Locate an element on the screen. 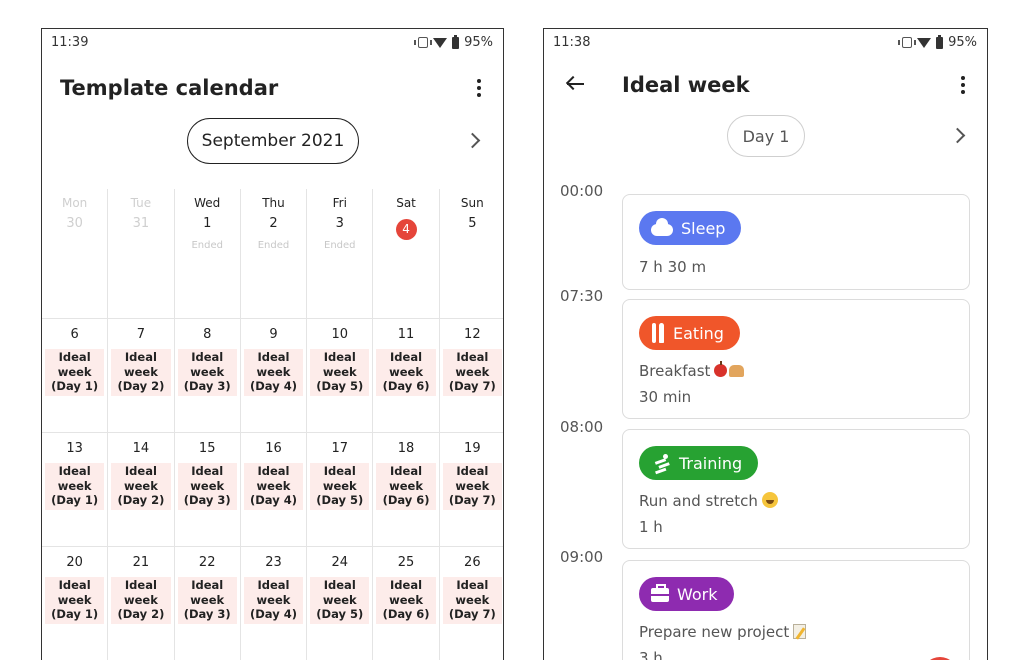 The width and height of the screenshot is (1024, 660). calendar-day-cell: 19 Ideal week (Day 7) is located at coordinates (471, 489).